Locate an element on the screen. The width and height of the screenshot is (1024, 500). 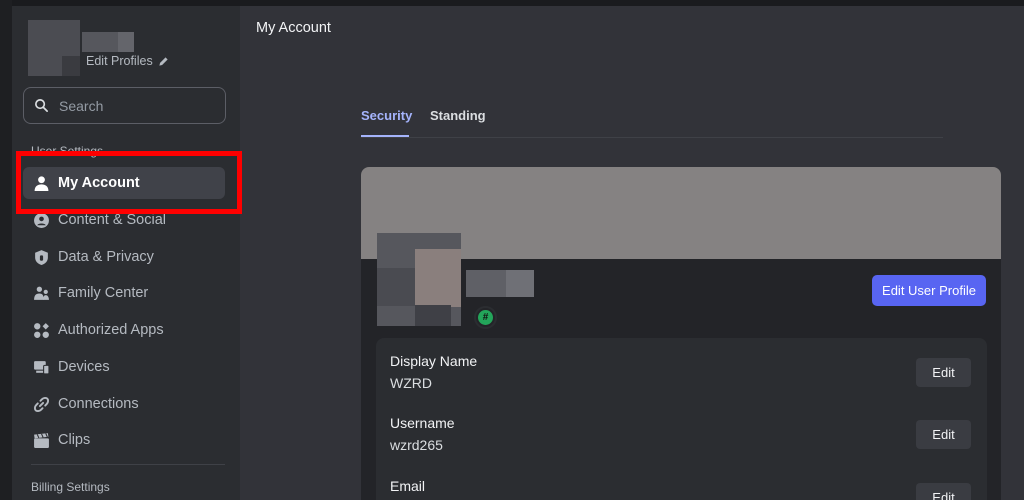
tab-standing: Standing is located at coordinates (458, 115).